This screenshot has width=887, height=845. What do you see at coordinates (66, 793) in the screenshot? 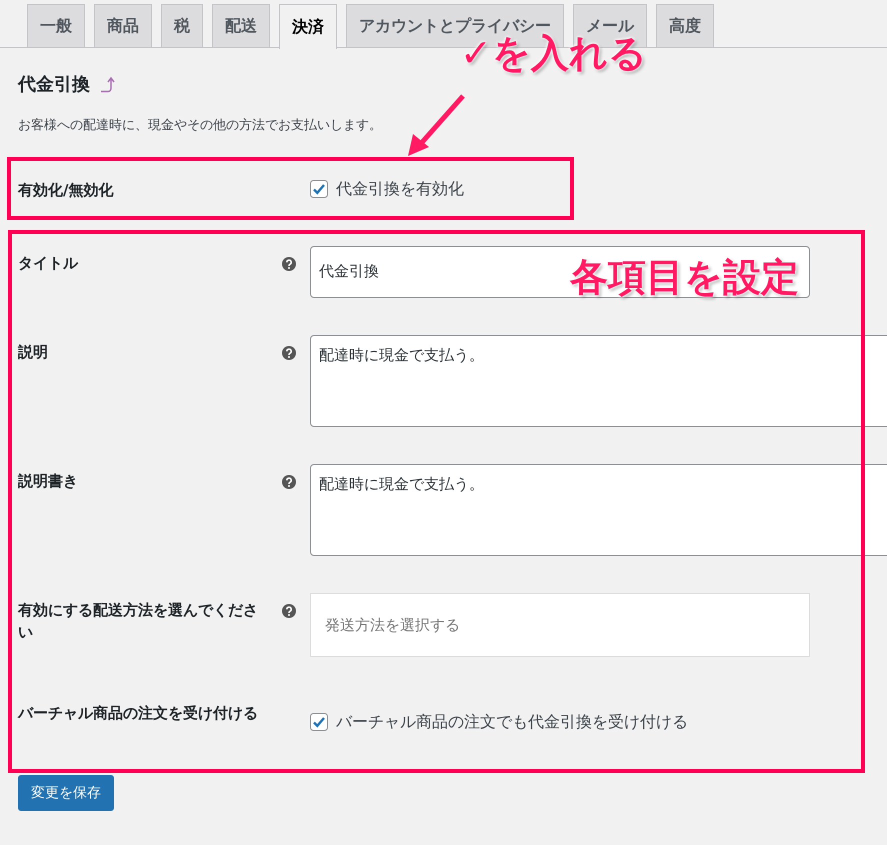
I see `save-button: 変更を保存` at bounding box center [66, 793].